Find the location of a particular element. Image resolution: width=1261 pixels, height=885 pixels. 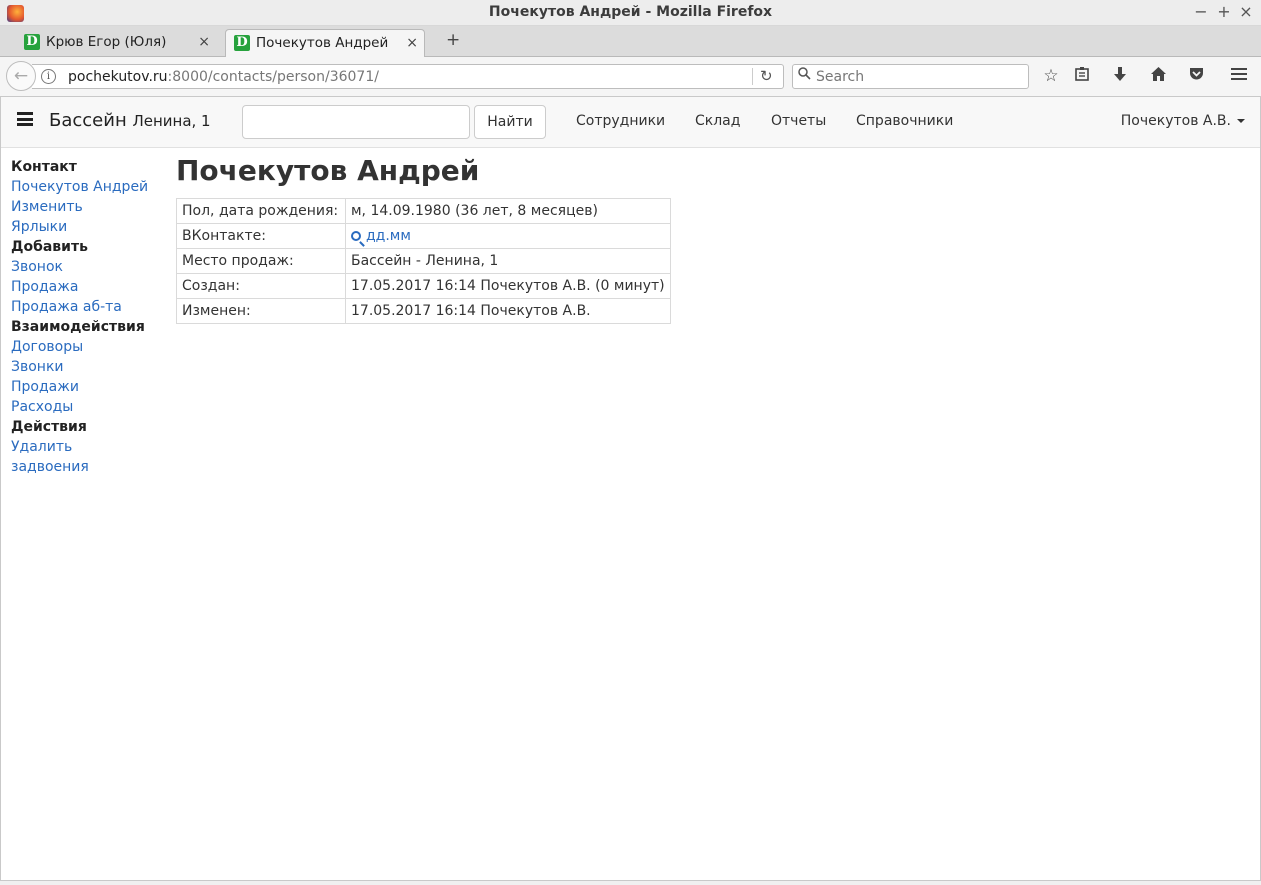

maximize-button: + is located at coordinates (1224, 12).